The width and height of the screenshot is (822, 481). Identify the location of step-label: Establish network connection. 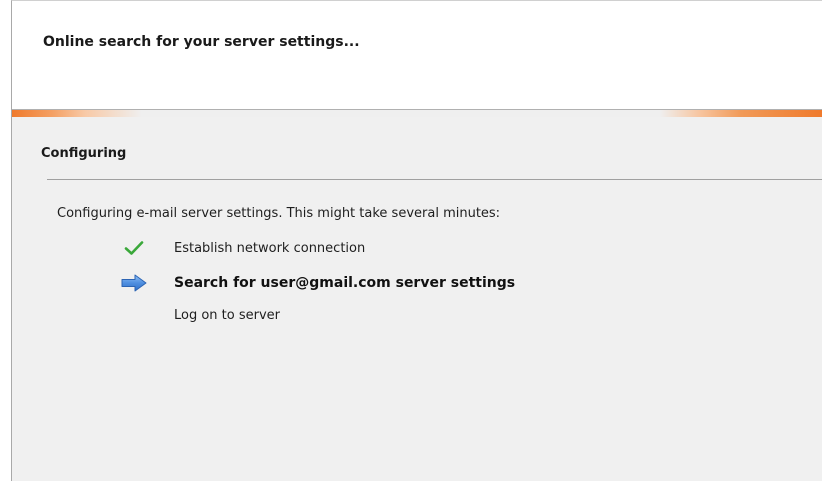
(270, 248).